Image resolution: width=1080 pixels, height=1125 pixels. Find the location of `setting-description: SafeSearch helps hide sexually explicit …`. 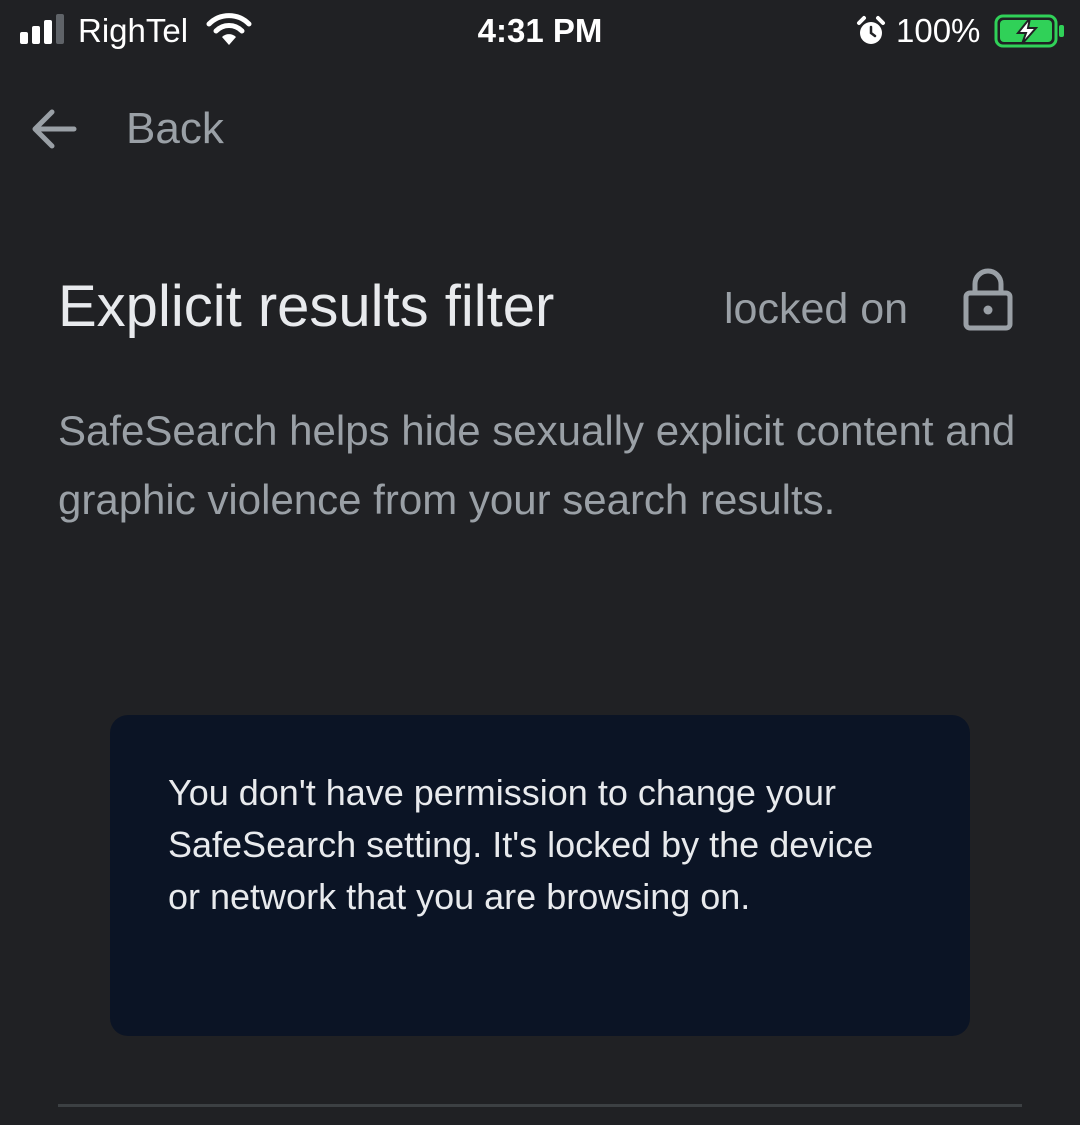

setting-description: SafeSearch helps hide sexually explicit … is located at coordinates (537, 465).